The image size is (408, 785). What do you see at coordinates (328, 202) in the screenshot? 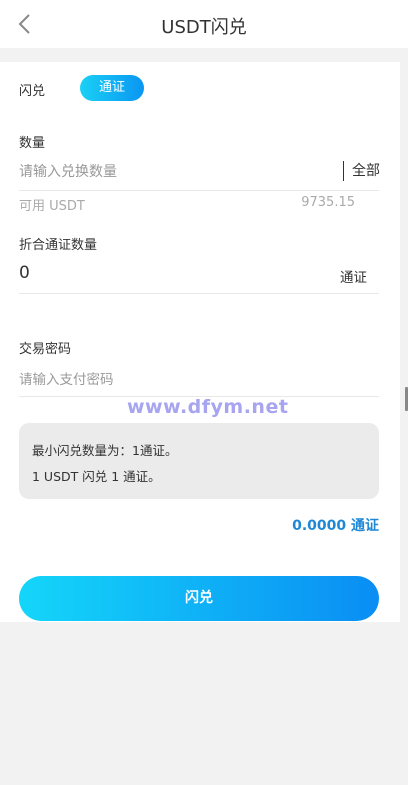
I see `available-balance: 9735.15` at bounding box center [328, 202].